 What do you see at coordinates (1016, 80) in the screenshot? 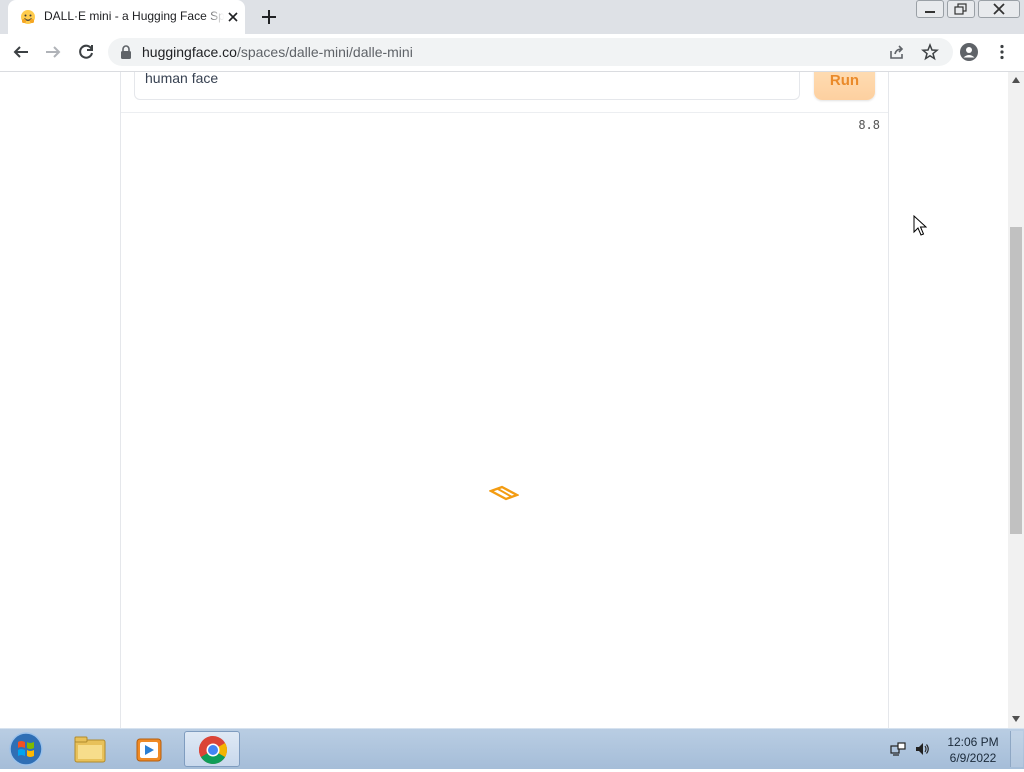
I see `scroll-up-arrow-icon` at bounding box center [1016, 80].